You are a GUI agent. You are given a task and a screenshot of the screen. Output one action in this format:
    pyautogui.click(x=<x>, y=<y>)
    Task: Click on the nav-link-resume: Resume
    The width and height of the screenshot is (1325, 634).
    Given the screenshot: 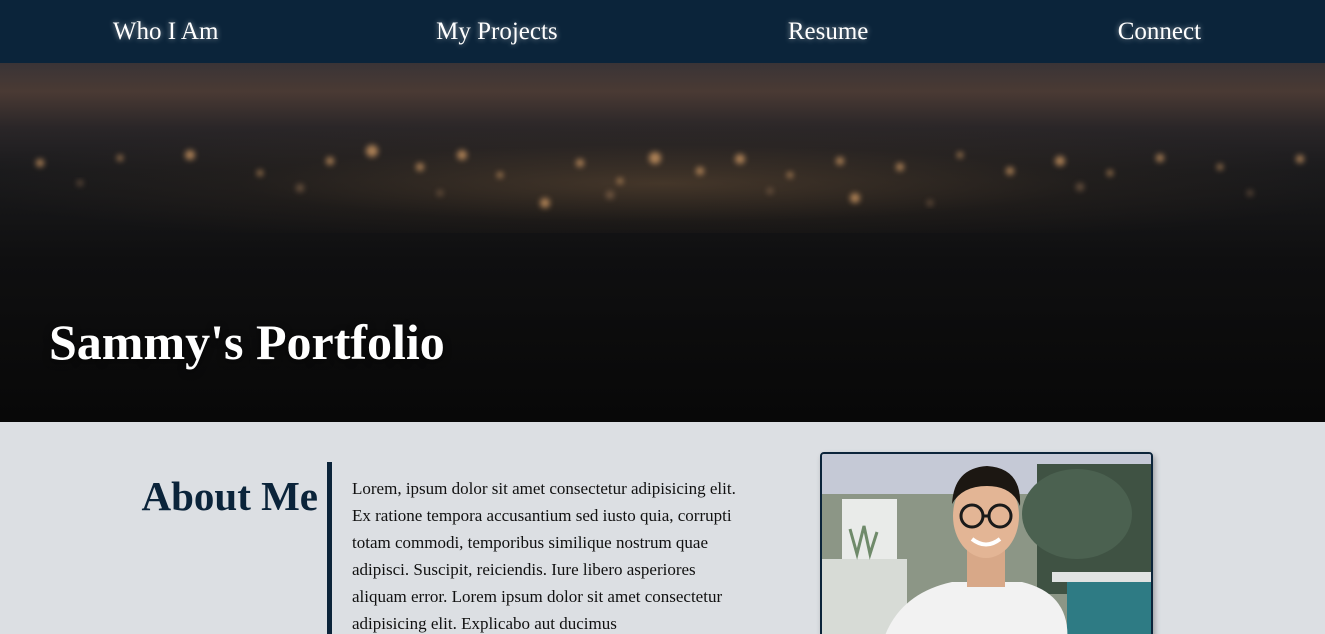 What is the action you would take?
    pyautogui.click(x=828, y=32)
    